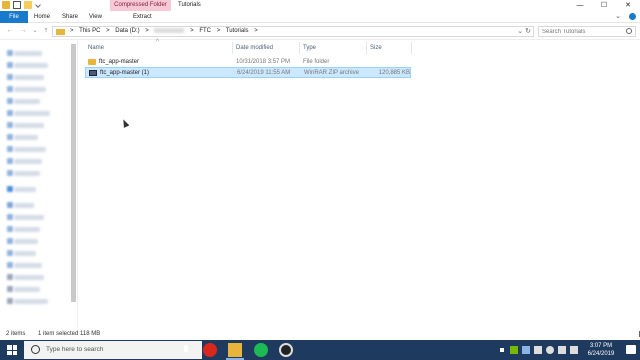  What do you see at coordinates (562, 350) in the screenshot?
I see `volume-icon` at bounding box center [562, 350].